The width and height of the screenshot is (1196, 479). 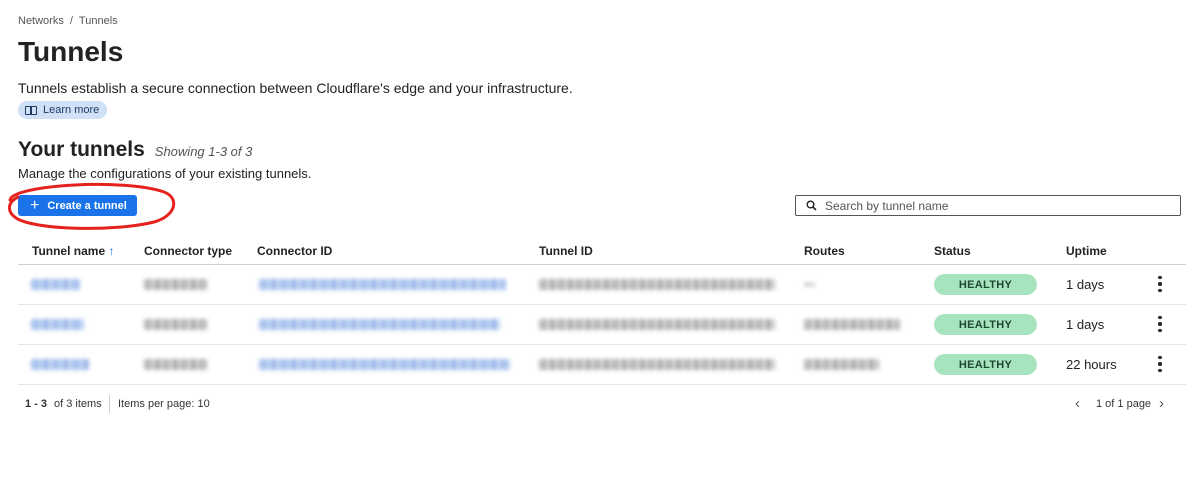 I want to click on create-tunnel-button: + Create a tunnel, so click(x=77, y=205).